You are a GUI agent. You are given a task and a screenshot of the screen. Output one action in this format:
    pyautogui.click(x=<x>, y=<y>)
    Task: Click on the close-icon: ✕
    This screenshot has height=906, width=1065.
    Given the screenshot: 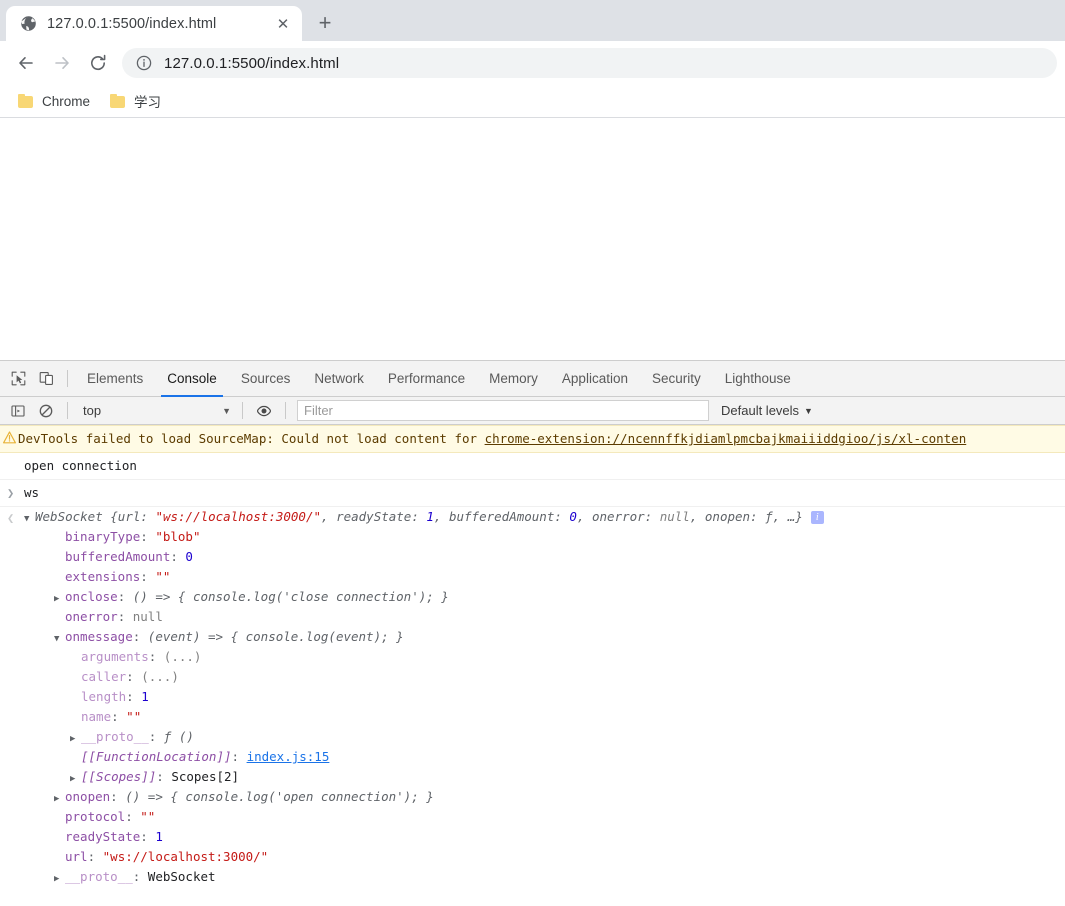 What is the action you would take?
    pyautogui.click(x=283, y=24)
    